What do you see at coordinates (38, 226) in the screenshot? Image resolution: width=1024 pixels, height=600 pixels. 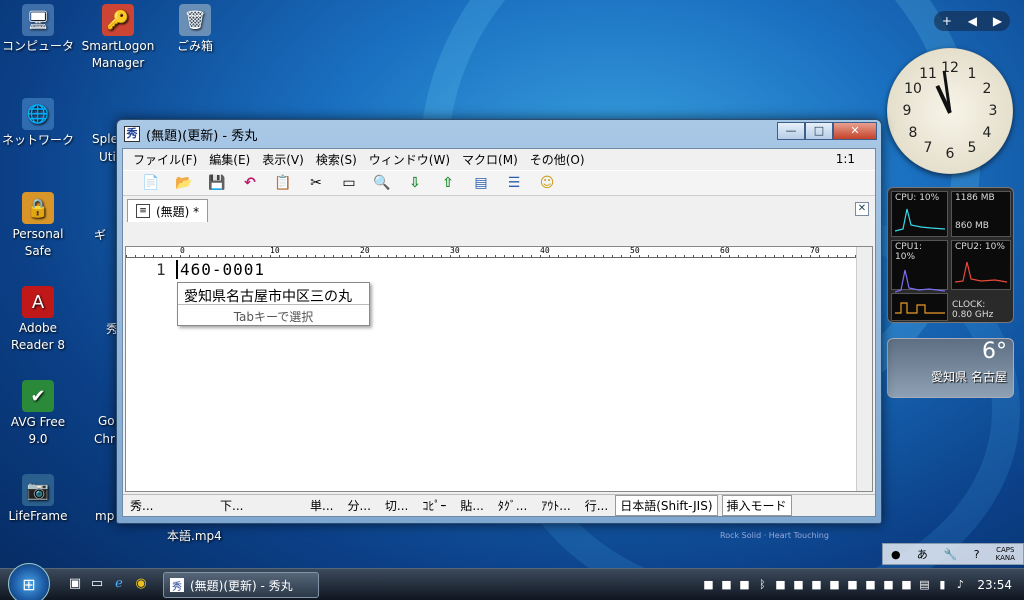 I see `desktop-icon-personal-safe: 🔒 Personal Safe` at bounding box center [38, 226].